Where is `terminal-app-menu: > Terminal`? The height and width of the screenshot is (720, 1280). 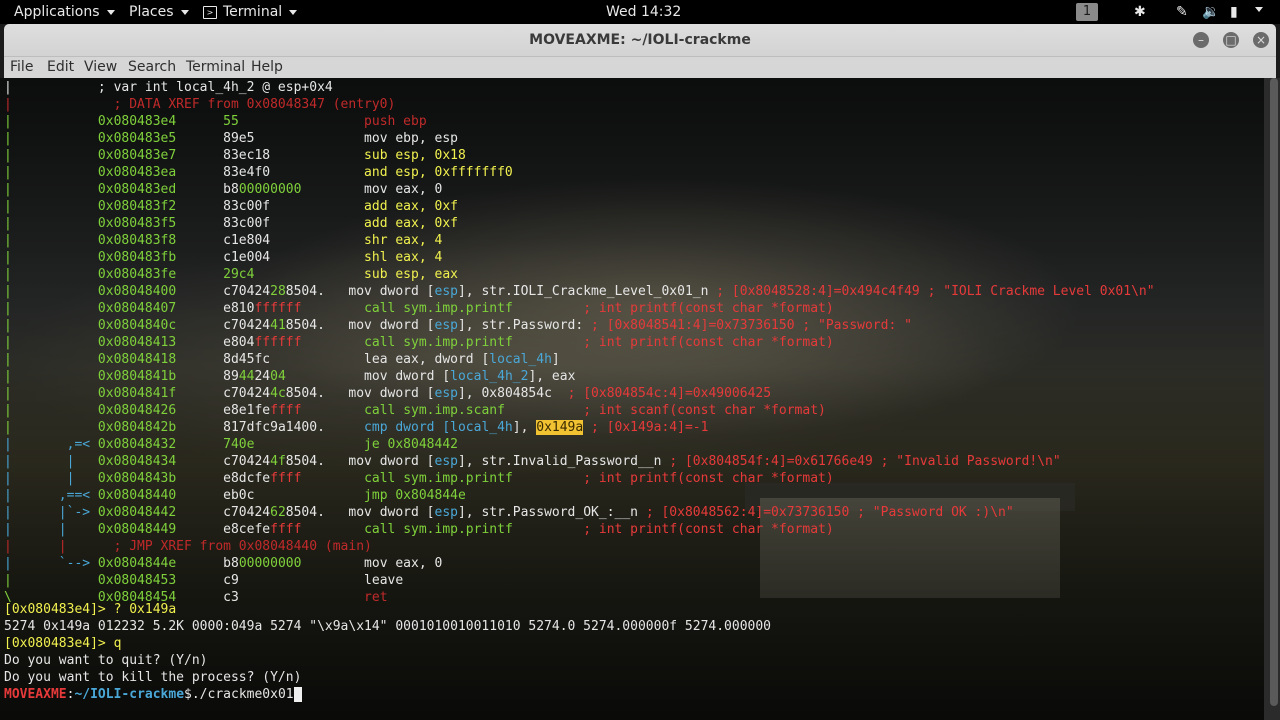
terminal-app-menu: > Terminal is located at coordinates (250, 12).